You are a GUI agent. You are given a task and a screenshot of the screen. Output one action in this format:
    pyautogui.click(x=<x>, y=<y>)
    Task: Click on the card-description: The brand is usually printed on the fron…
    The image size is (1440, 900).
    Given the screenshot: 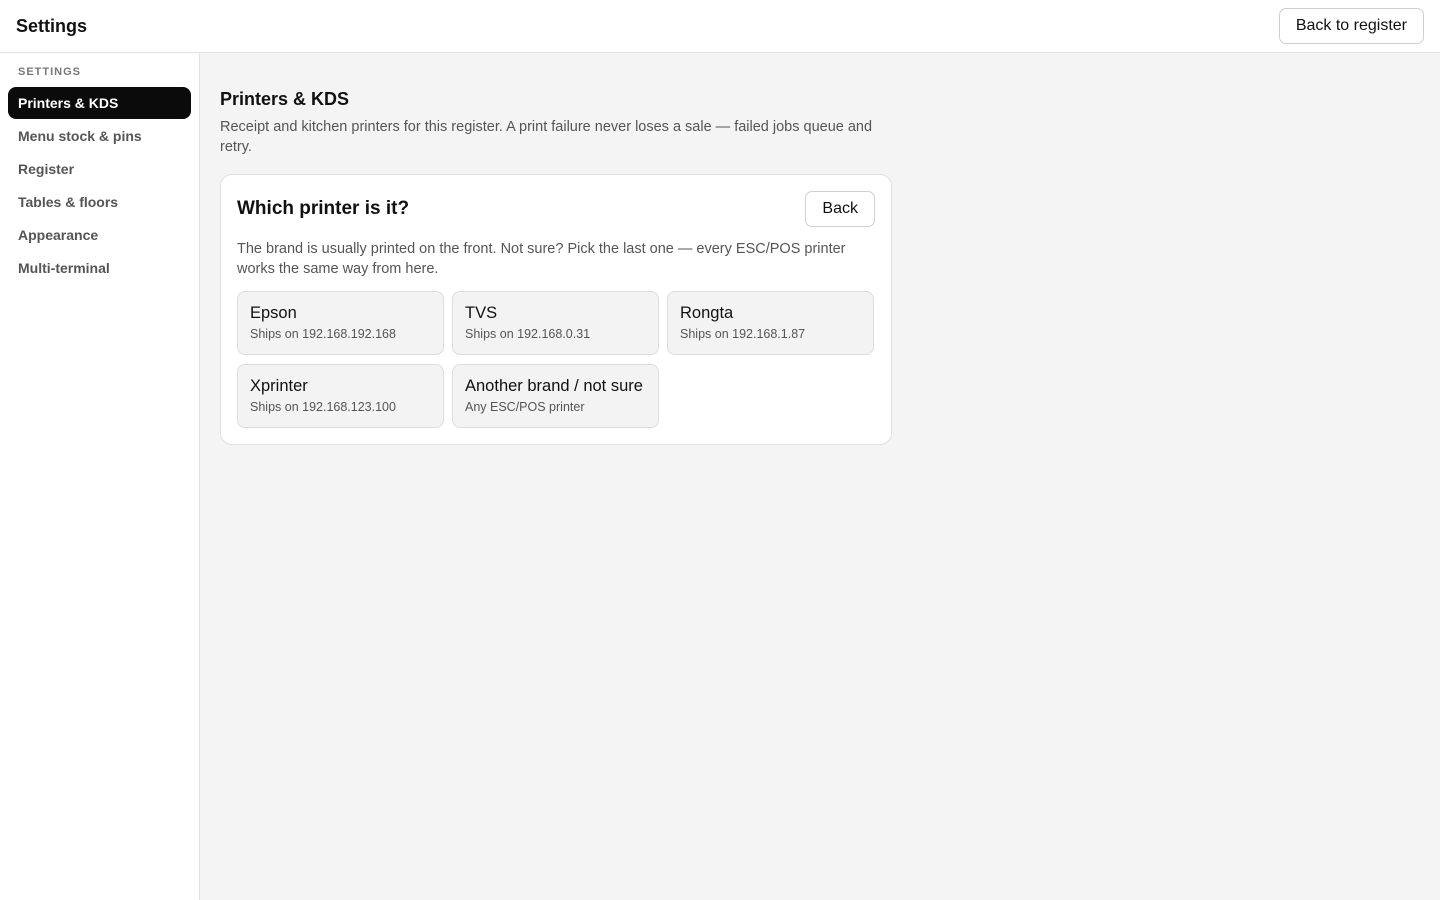 What is the action you would take?
    pyautogui.click(x=541, y=259)
    